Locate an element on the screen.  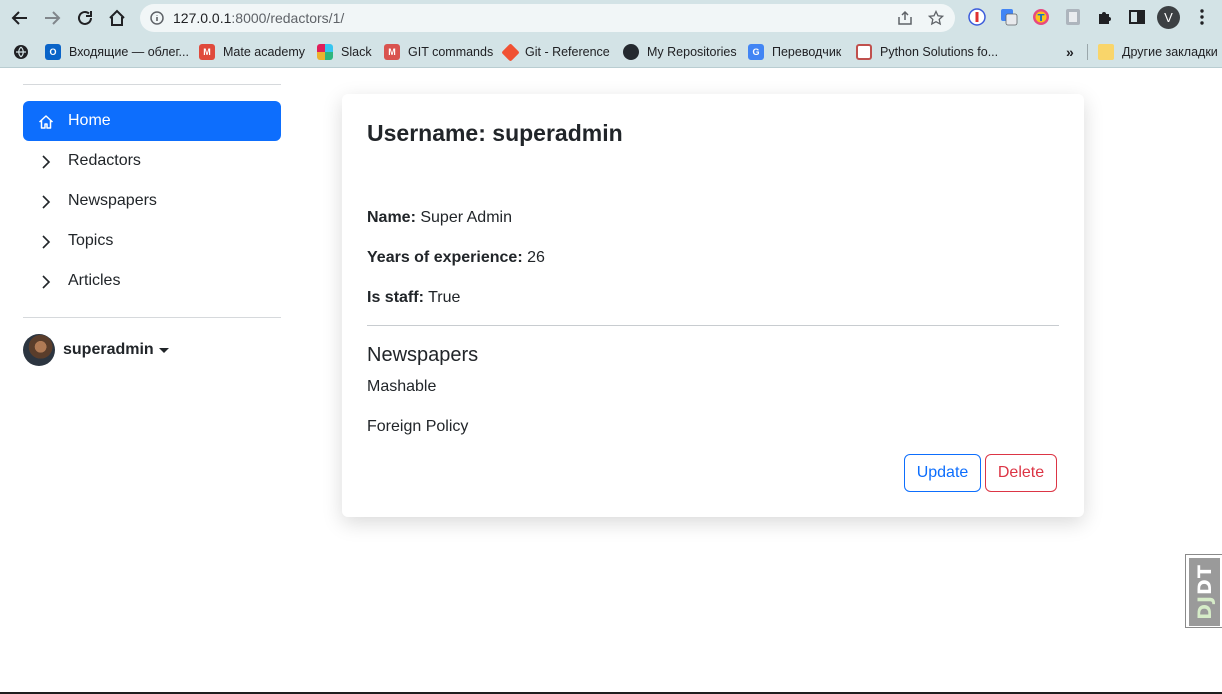
bookmark-my-repositories: My Repositories is located at coordinates (680, 52).